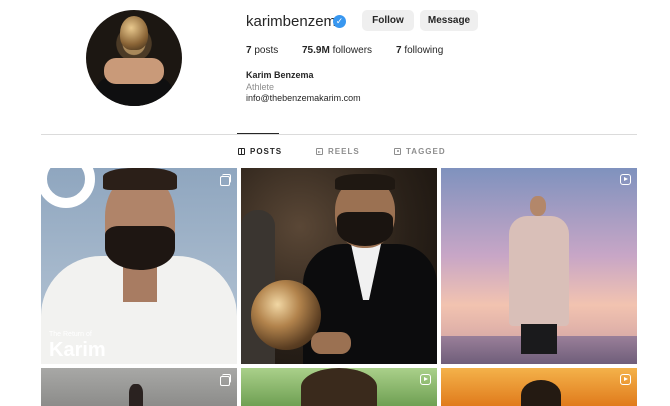  I want to click on tab-reels: REELS, so click(338, 151).